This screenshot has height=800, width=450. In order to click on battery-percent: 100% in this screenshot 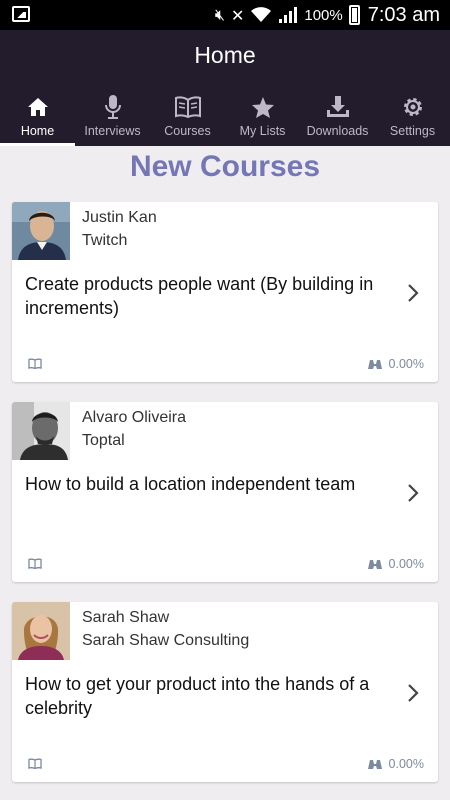, I will do `click(323, 15)`.